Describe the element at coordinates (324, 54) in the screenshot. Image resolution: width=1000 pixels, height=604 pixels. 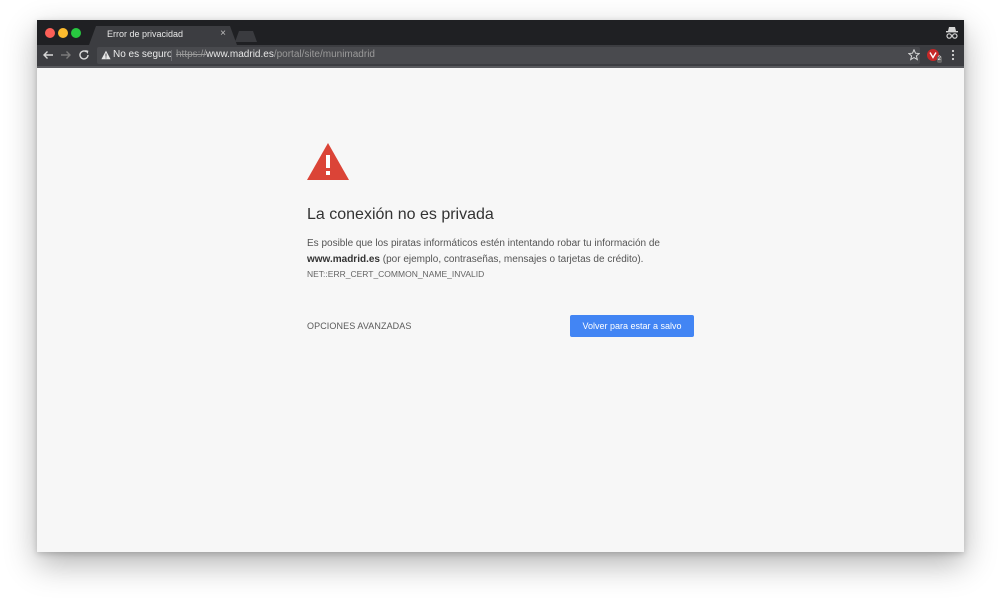
I see `url-path: /portal/site/munimadrid` at that location.